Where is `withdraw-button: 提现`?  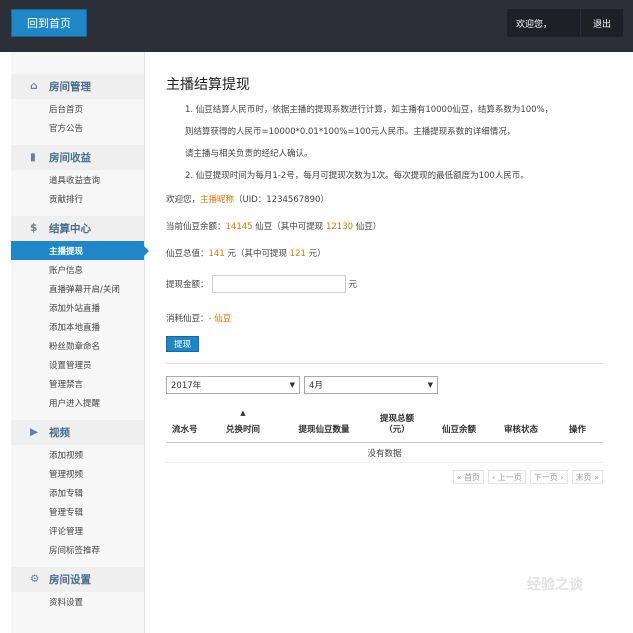 withdraw-button: 提现 is located at coordinates (183, 344).